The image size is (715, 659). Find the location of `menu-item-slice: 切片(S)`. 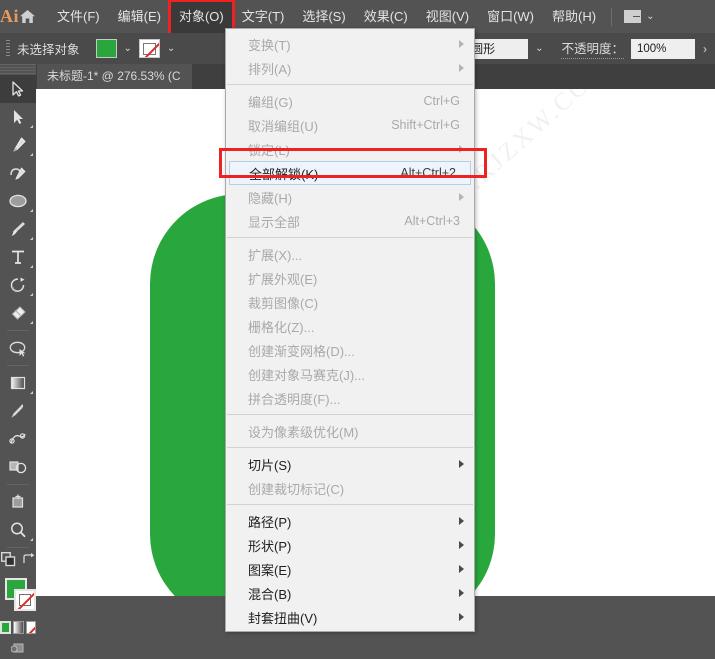

menu-item-slice: 切片(S) is located at coordinates (350, 464).